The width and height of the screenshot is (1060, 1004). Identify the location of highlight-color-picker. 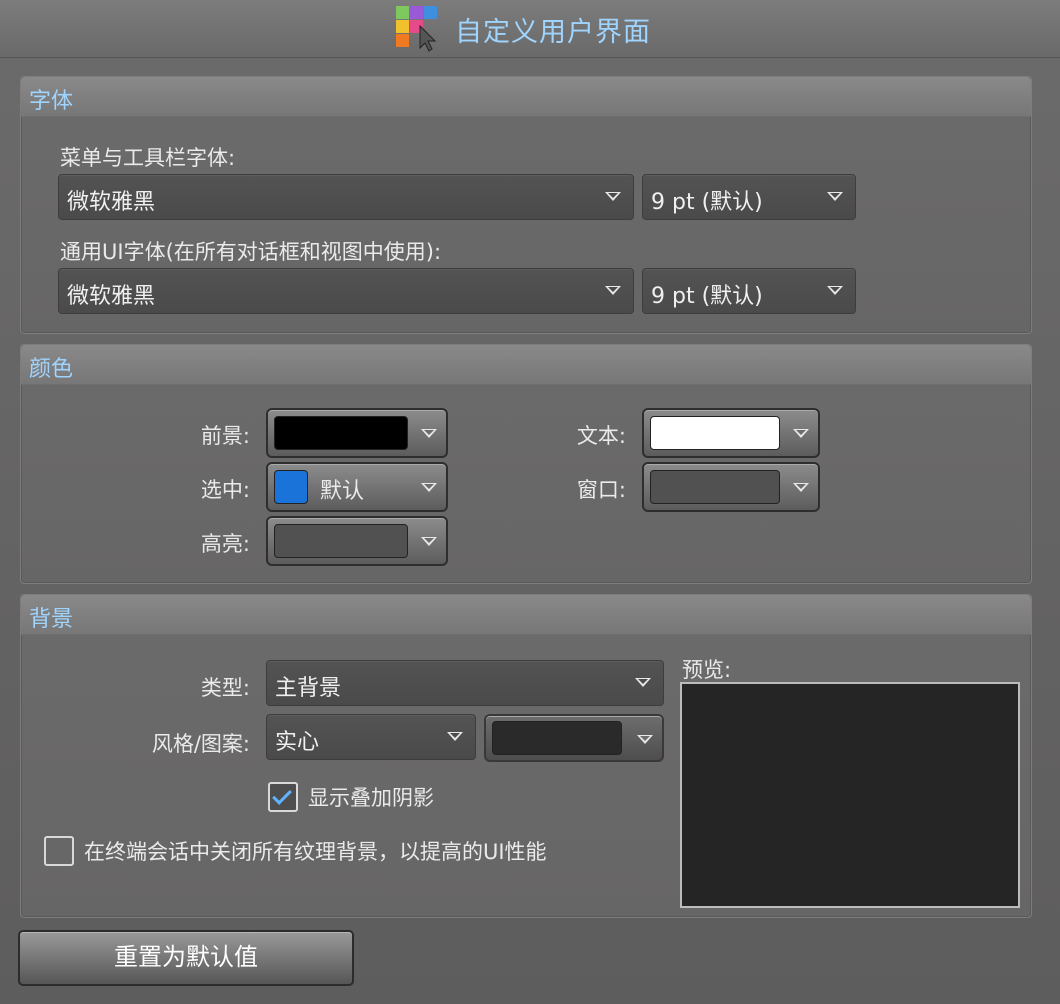
(357, 541).